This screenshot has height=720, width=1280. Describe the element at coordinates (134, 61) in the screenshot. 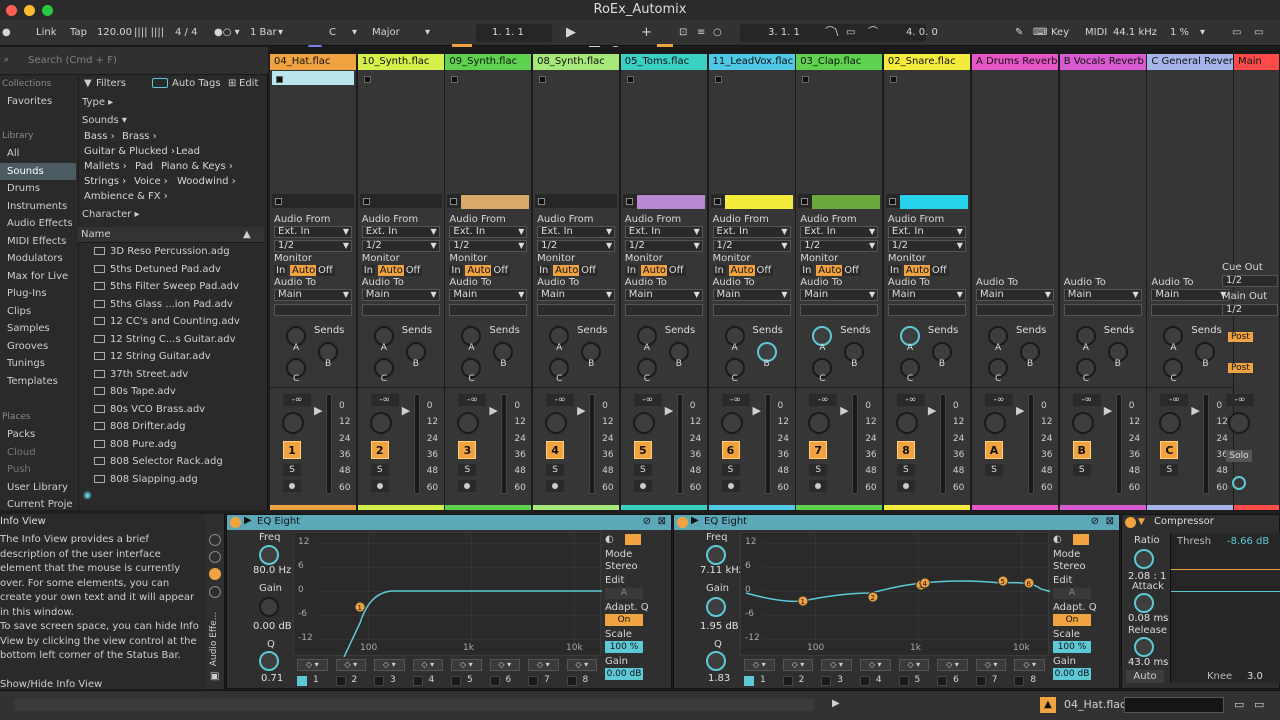

I see `browser-search-bar: ⌕ Search (Cmd + F)` at that location.